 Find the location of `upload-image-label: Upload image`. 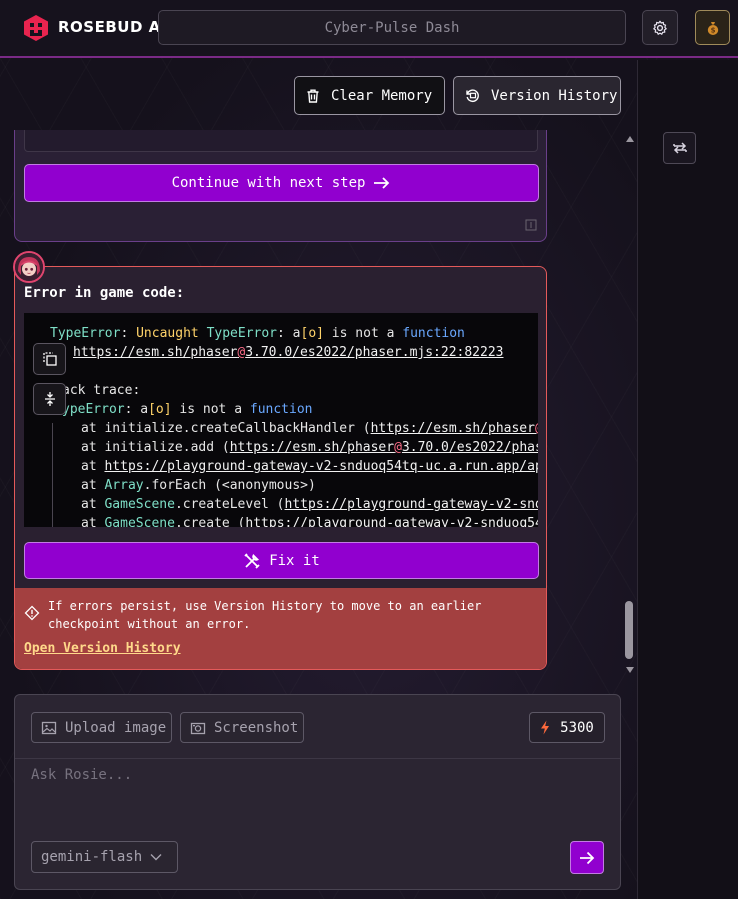

upload-image-label: Upload image is located at coordinates (116, 727).